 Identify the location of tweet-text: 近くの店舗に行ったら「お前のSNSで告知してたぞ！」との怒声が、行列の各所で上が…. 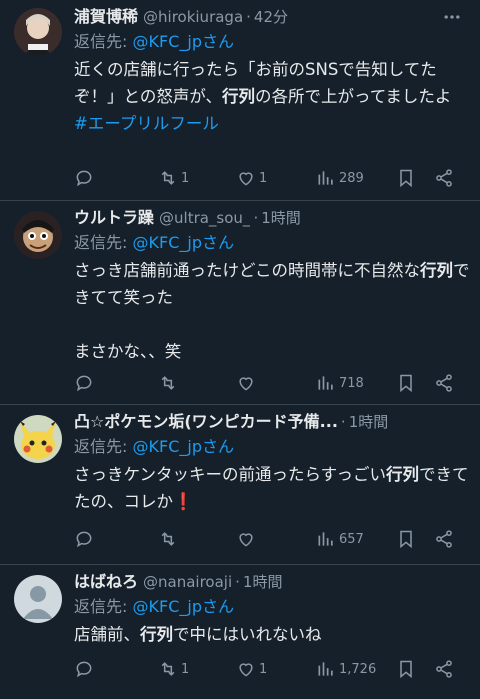
(272, 96).